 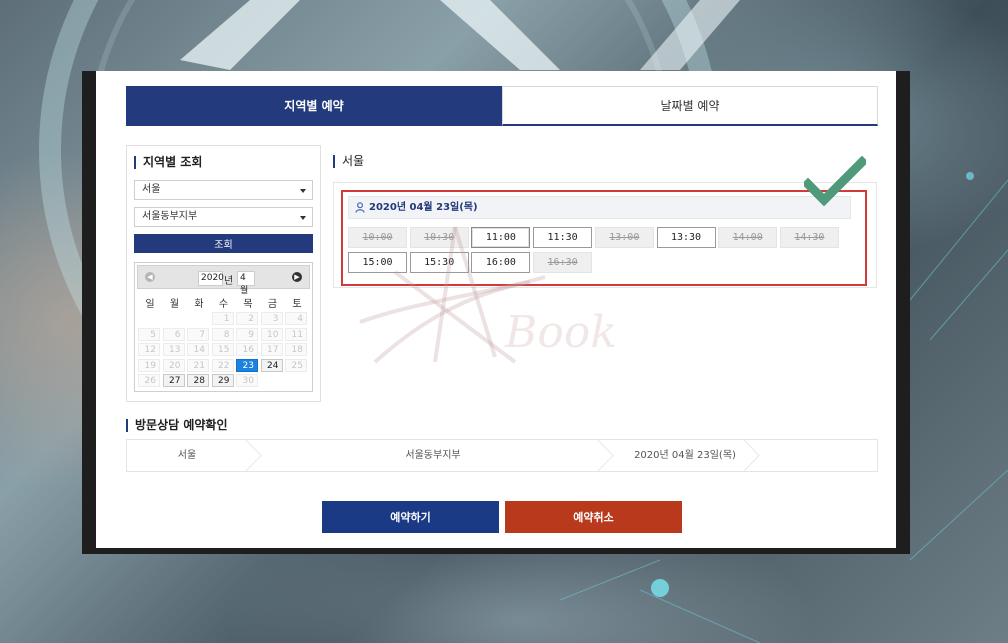 What do you see at coordinates (173, 365) in the screenshot?
I see `calendar-day: 20` at bounding box center [173, 365].